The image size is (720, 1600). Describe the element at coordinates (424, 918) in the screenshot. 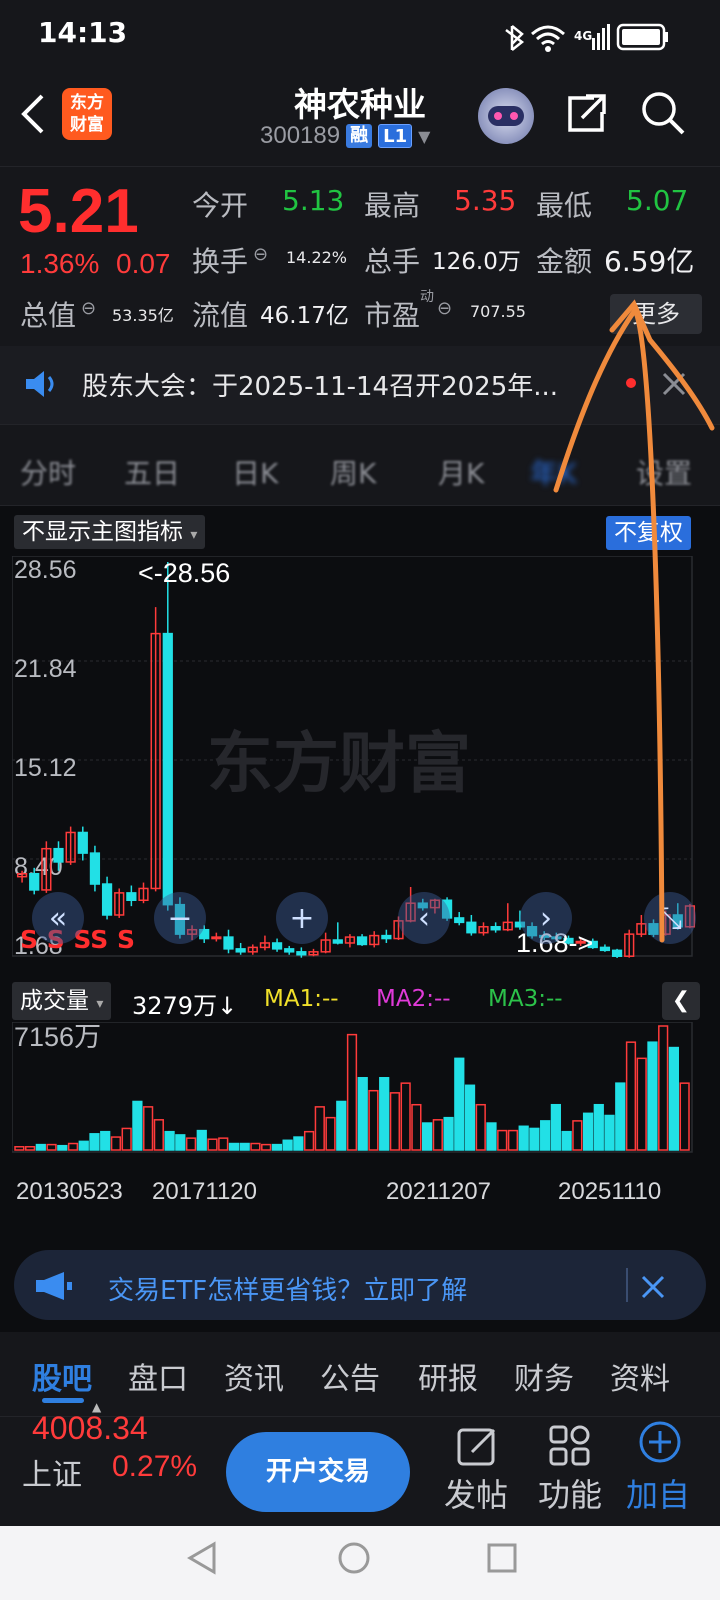

I see `chart-nav-button: ‹` at that location.